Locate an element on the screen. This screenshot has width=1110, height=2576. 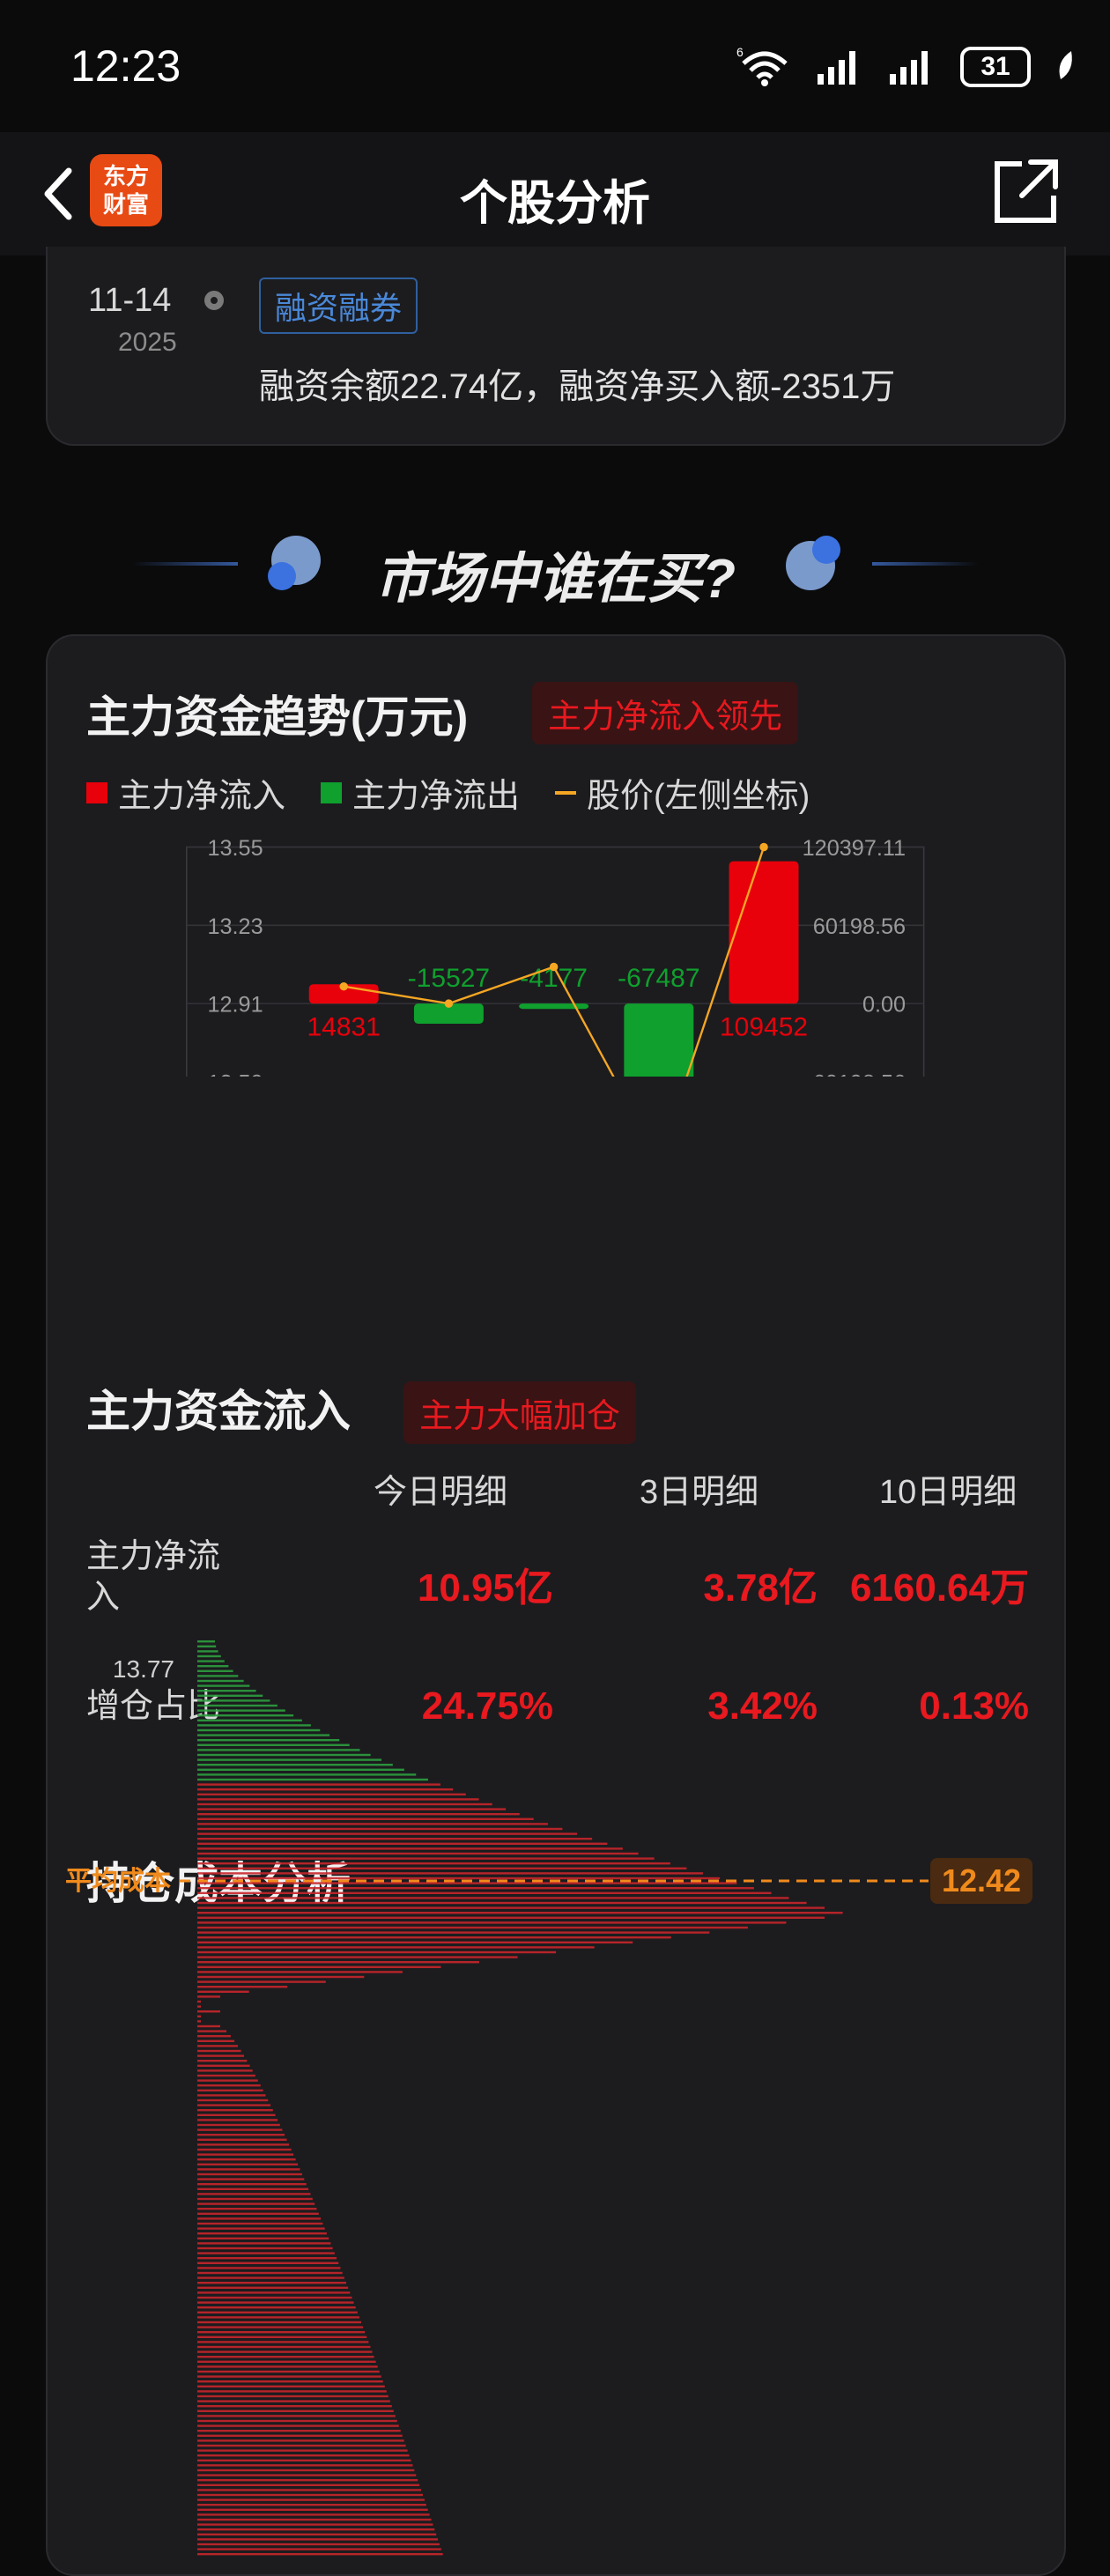
legend-inflow-swatch is located at coordinates (96, 792).